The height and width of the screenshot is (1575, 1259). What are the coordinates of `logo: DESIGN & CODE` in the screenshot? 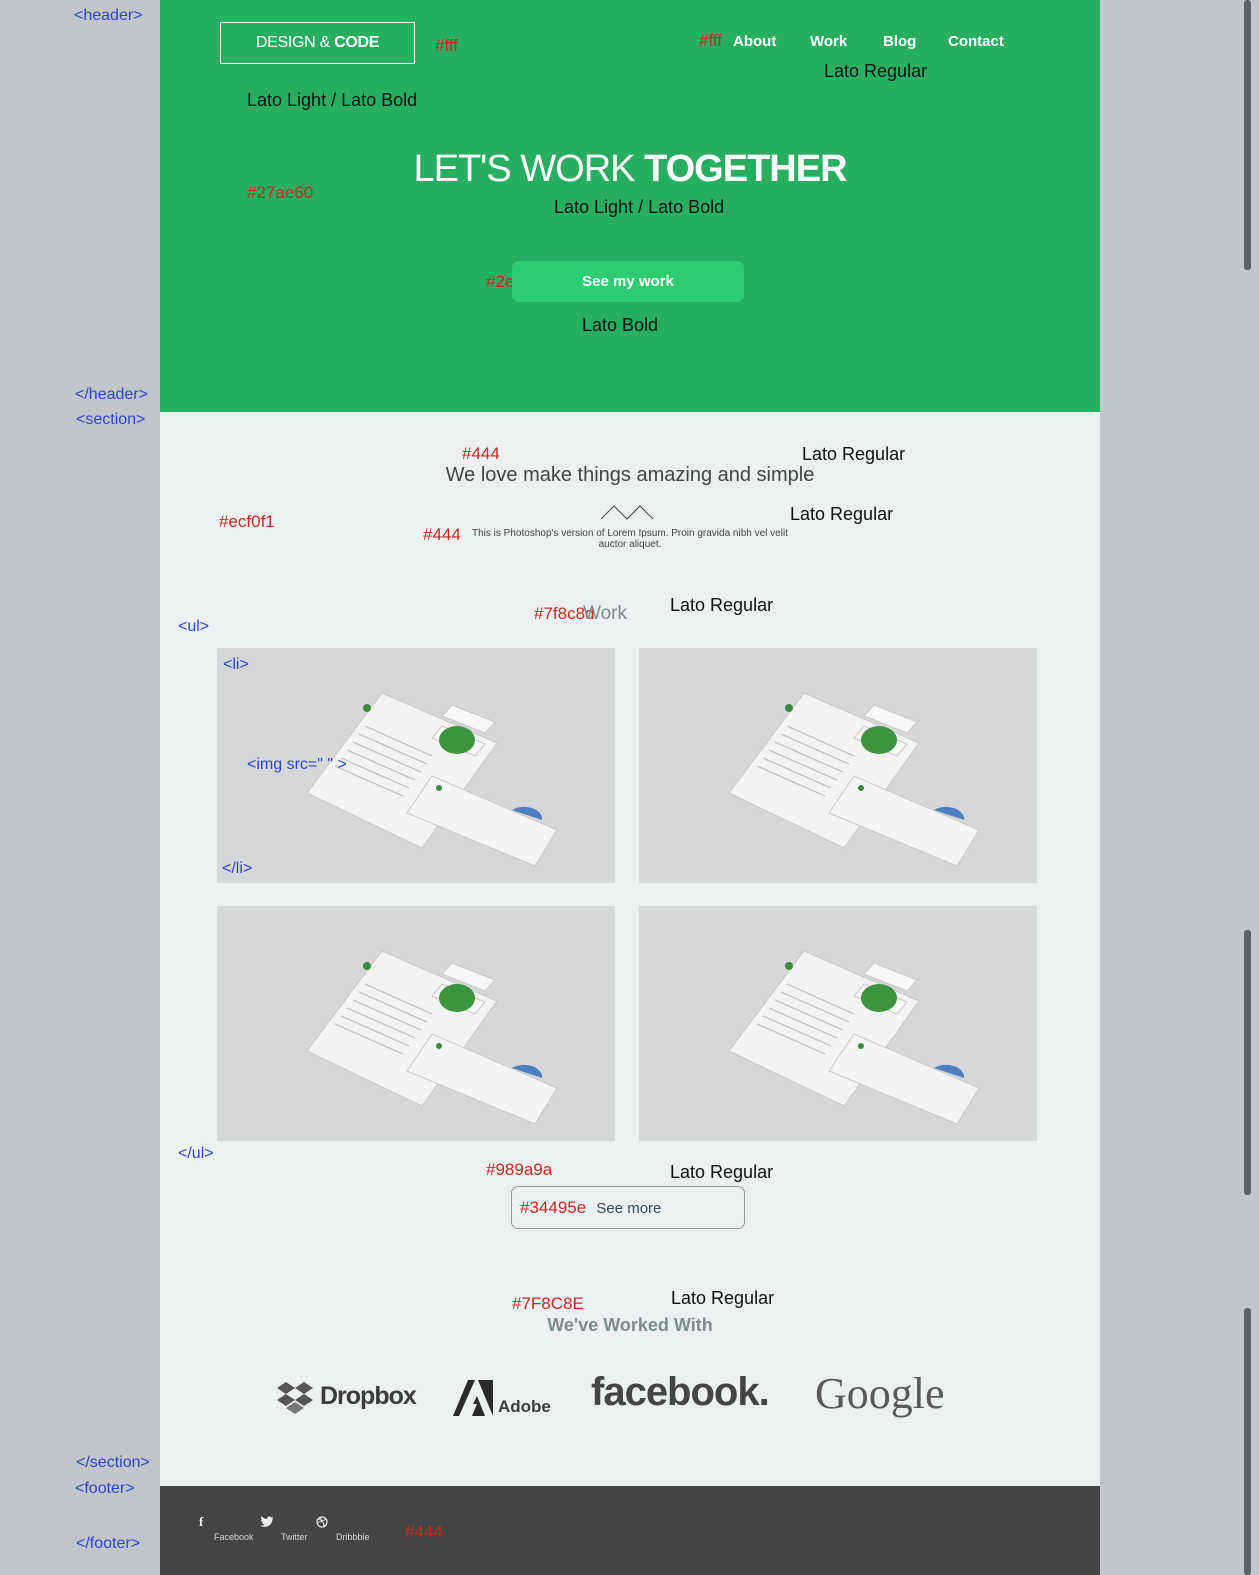 It's located at (317, 43).